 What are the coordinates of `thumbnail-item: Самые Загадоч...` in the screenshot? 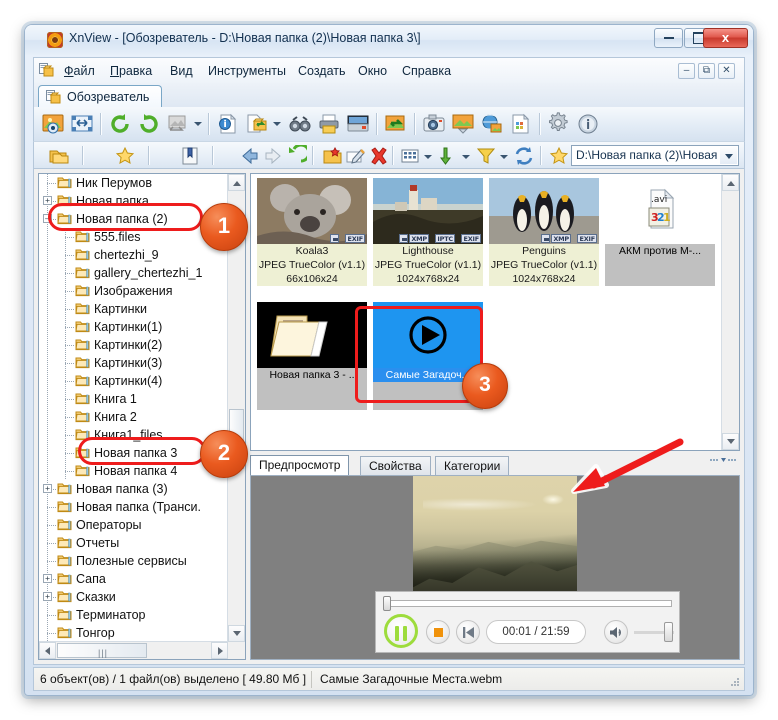 It's located at (428, 356).